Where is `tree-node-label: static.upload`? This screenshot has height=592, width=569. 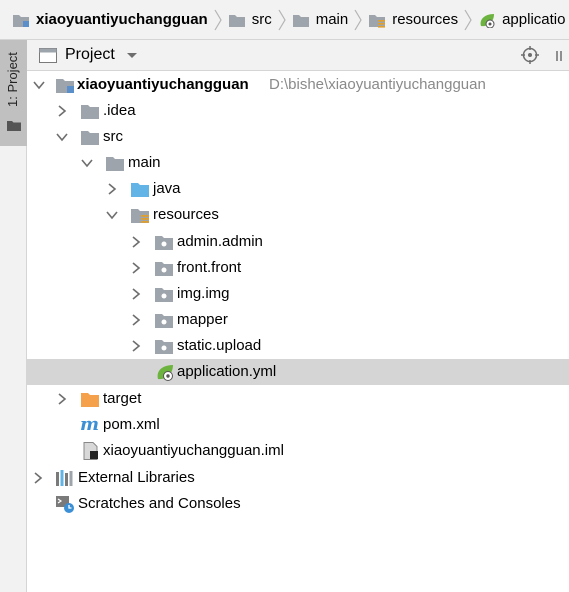
tree-node-label: static.upload is located at coordinates (219, 345).